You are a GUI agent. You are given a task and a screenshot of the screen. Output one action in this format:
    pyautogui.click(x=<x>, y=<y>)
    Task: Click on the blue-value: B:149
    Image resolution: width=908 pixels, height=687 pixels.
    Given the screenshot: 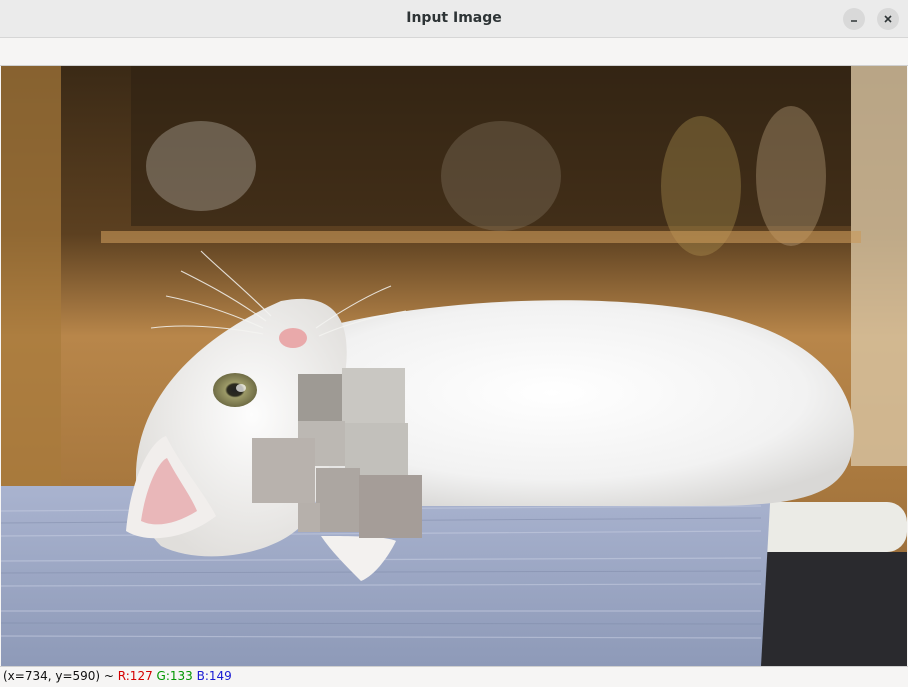 What is the action you would take?
    pyautogui.click(x=214, y=676)
    